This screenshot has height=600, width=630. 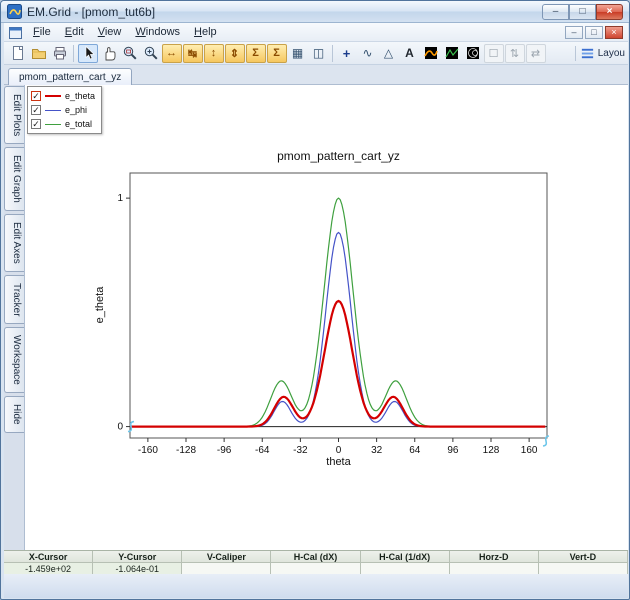 What do you see at coordinates (377, 450) in the screenshot?
I see `x-tick-label: 32` at bounding box center [377, 450].